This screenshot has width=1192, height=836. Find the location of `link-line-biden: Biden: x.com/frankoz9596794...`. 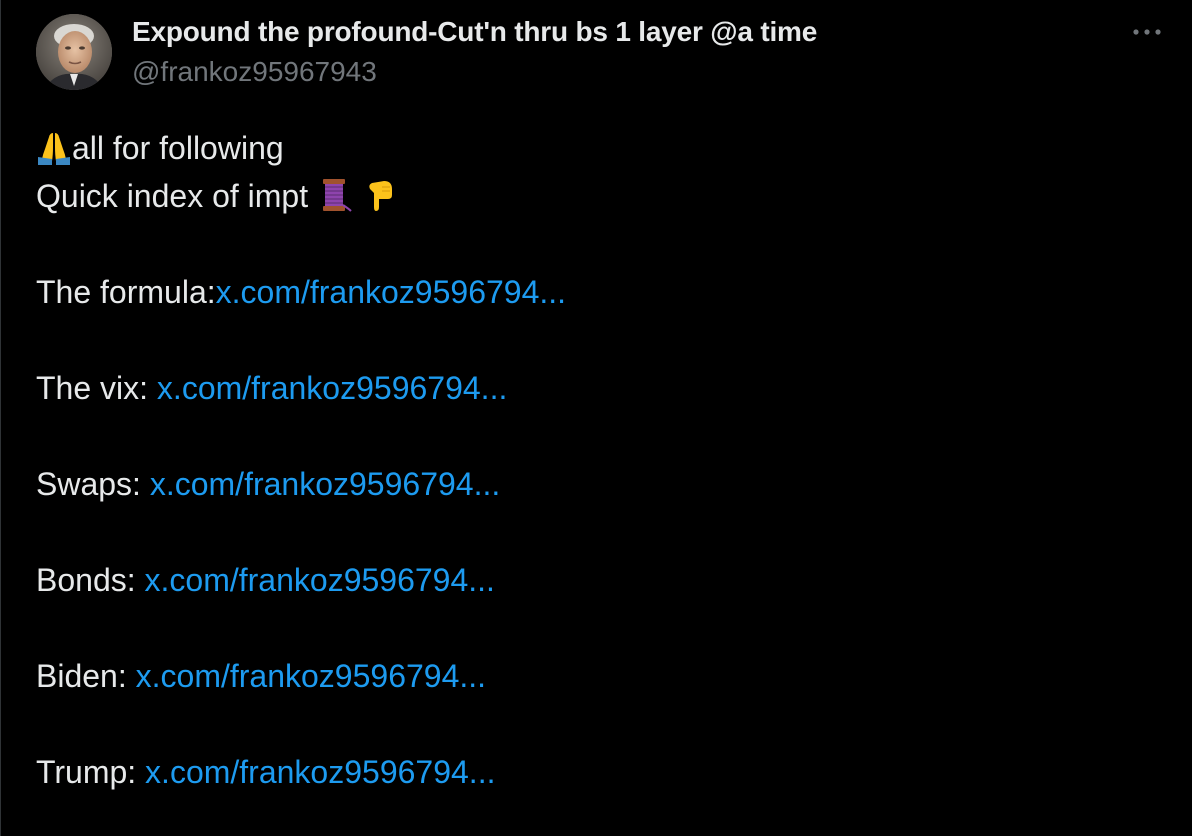

link-line-biden: Biden: x.com/frankoz9596794... is located at coordinates (601, 676).